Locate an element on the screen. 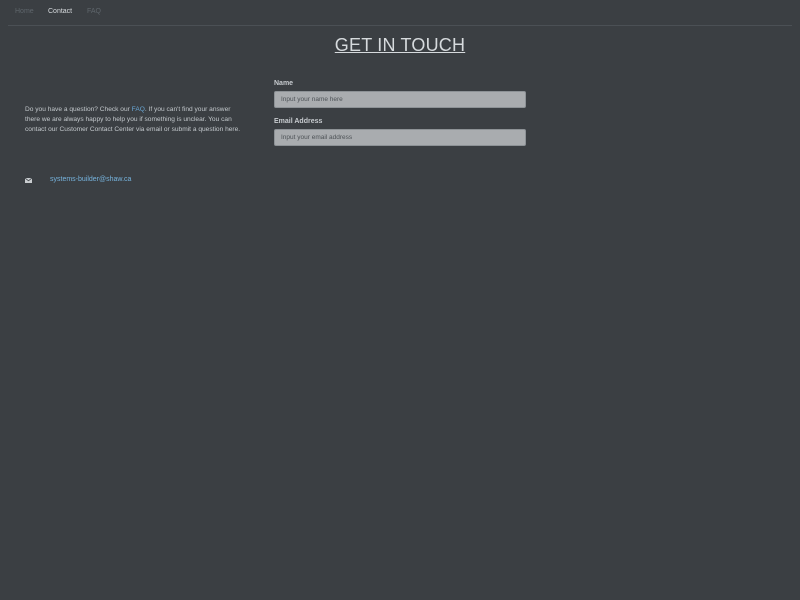 This screenshot has width=800, height=600. nav-item-contact: Contact is located at coordinates (60, 11).